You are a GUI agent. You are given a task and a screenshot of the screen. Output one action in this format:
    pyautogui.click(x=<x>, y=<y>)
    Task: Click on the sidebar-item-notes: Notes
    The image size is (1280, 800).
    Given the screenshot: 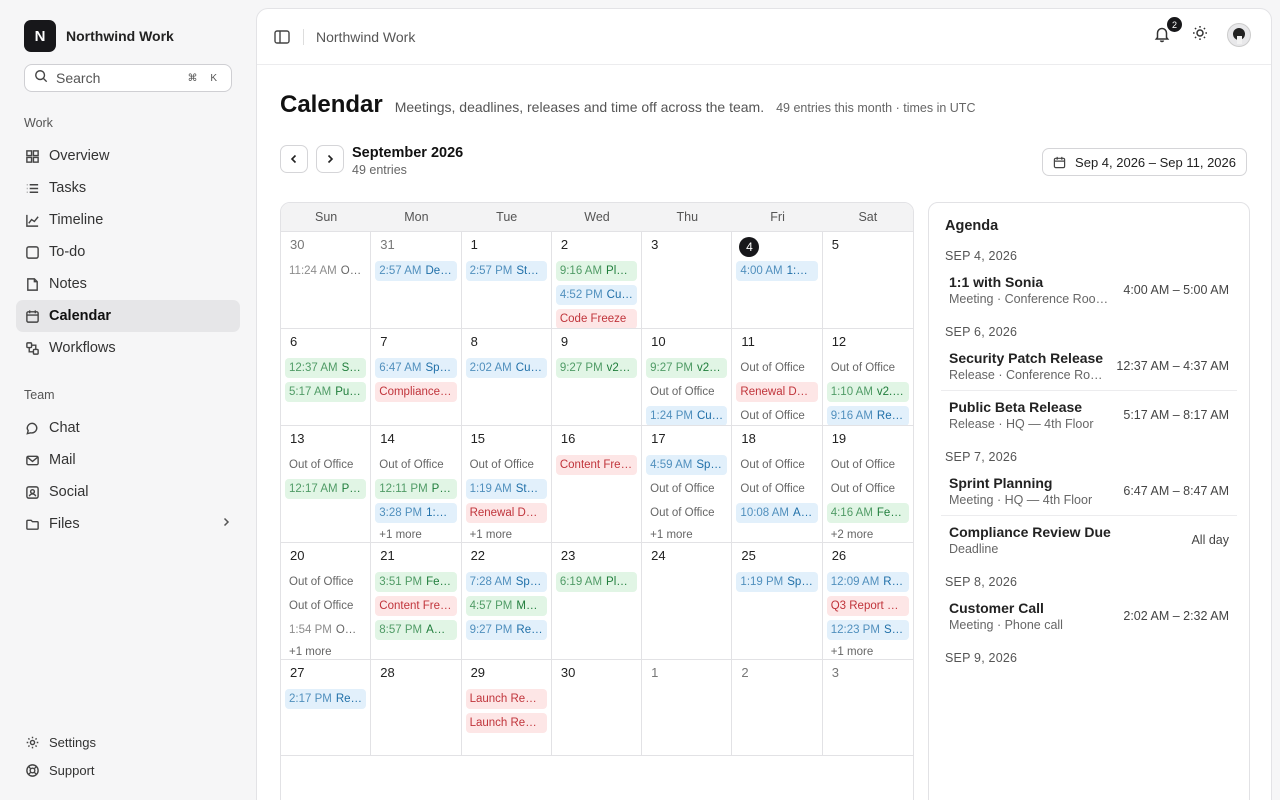 What is the action you would take?
    pyautogui.click(x=128, y=284)
    